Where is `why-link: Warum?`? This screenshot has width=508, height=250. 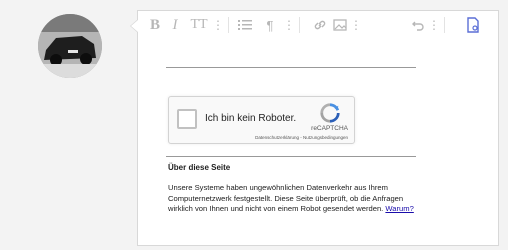
why-link: Warum? is located at coordinates (399, 208).